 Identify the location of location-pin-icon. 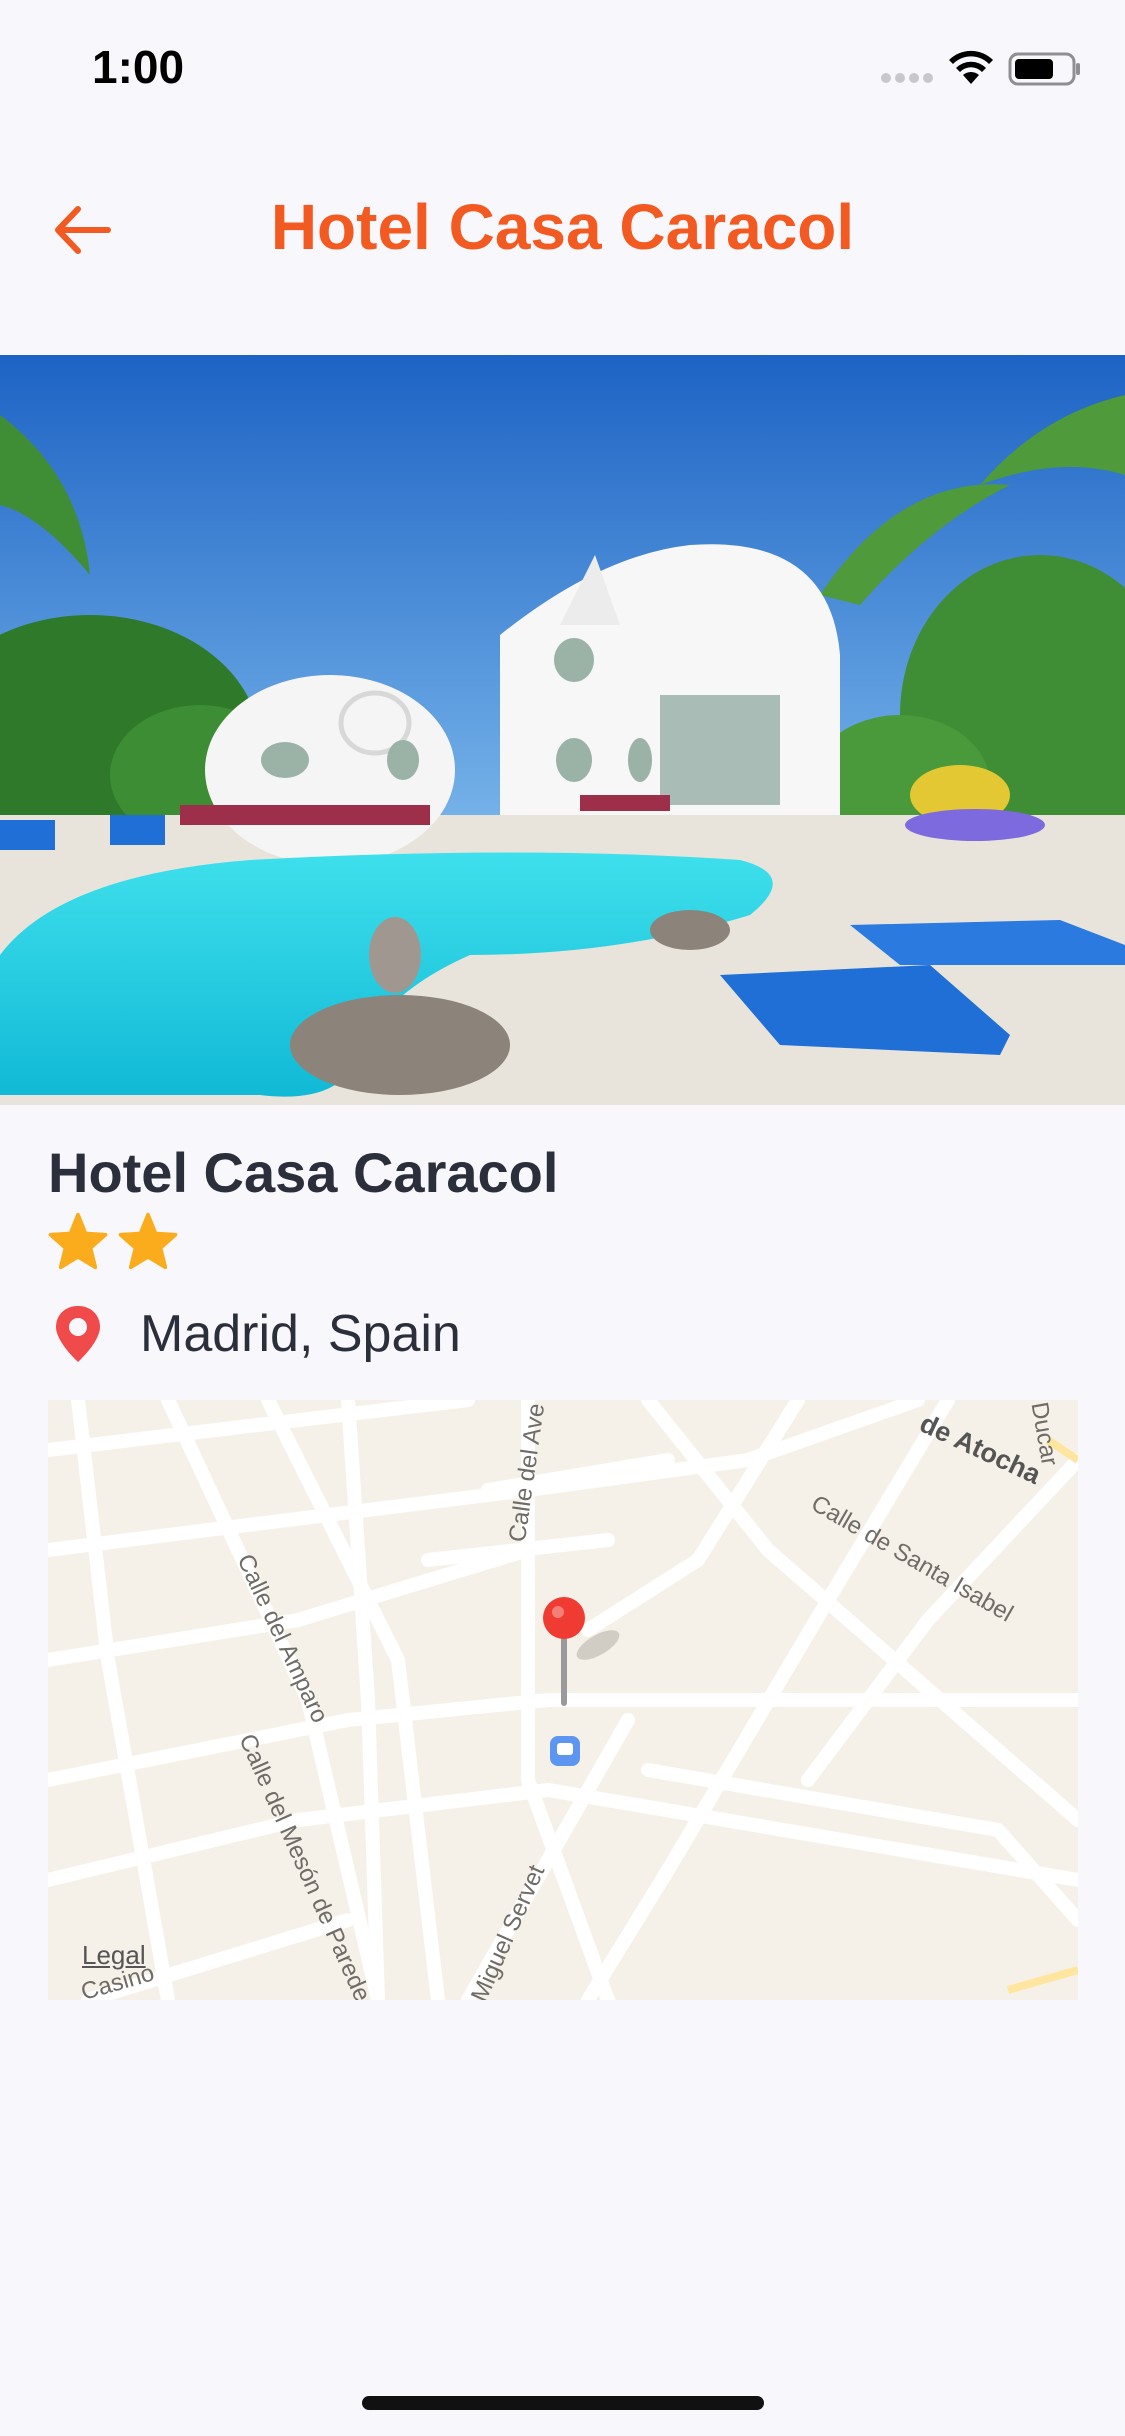
(78, 1334).